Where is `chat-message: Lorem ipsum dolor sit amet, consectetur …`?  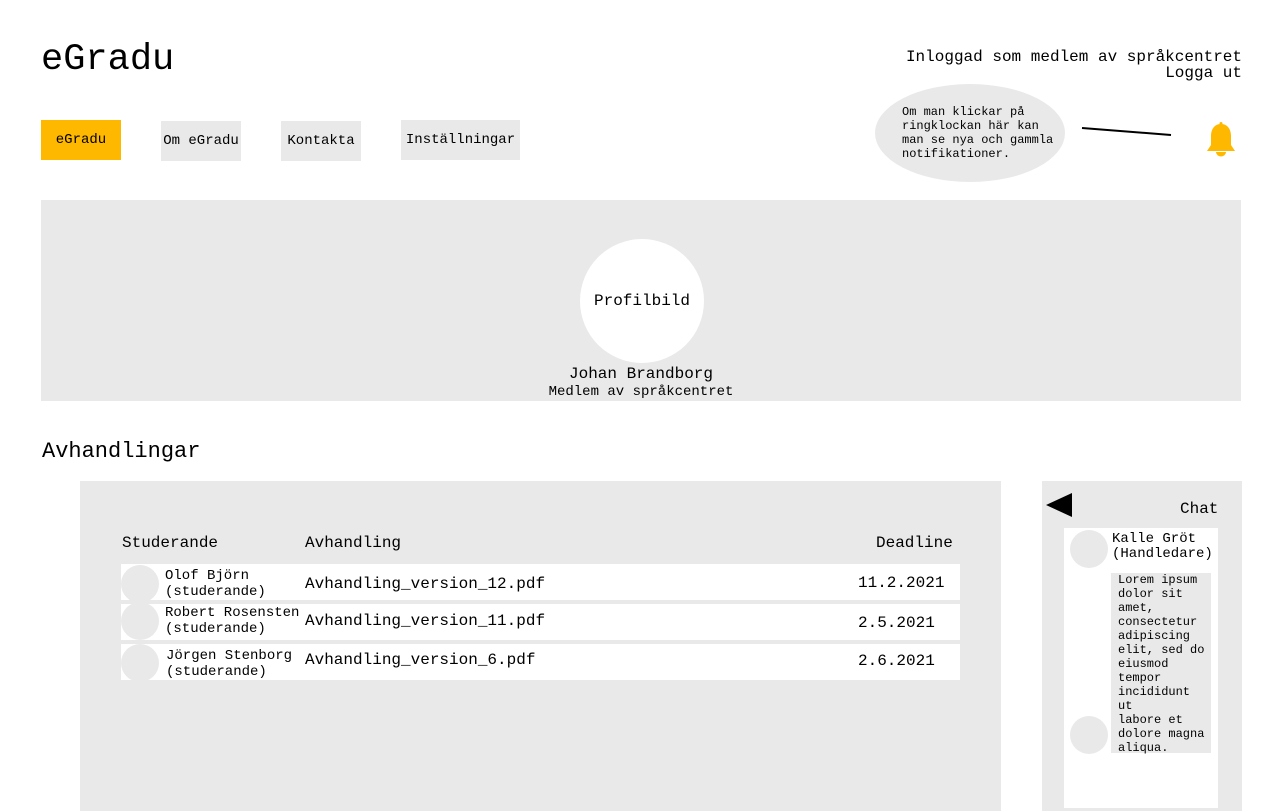
chat-message: Lorem ipsum dolor sit amet, consectetur … is located at coordinates (1161, 664).